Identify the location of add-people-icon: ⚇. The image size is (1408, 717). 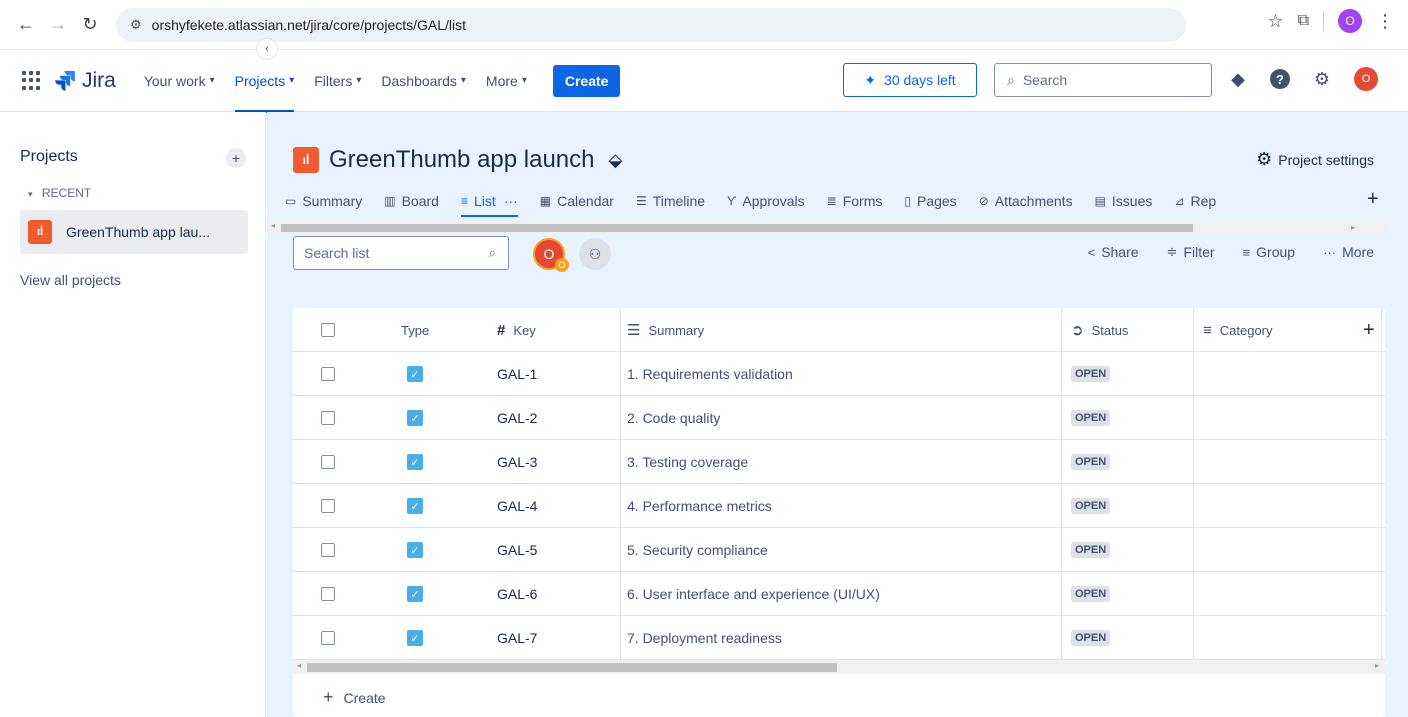
(595, 254).